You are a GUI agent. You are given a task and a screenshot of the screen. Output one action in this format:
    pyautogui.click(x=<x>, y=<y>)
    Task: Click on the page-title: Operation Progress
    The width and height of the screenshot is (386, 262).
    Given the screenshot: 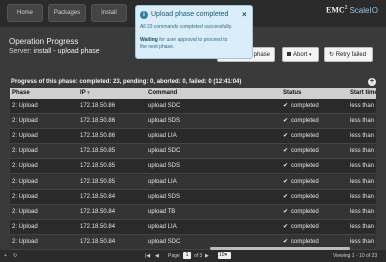 What is the action you would take?
    pyautogui.click(x=44, y=41)
    